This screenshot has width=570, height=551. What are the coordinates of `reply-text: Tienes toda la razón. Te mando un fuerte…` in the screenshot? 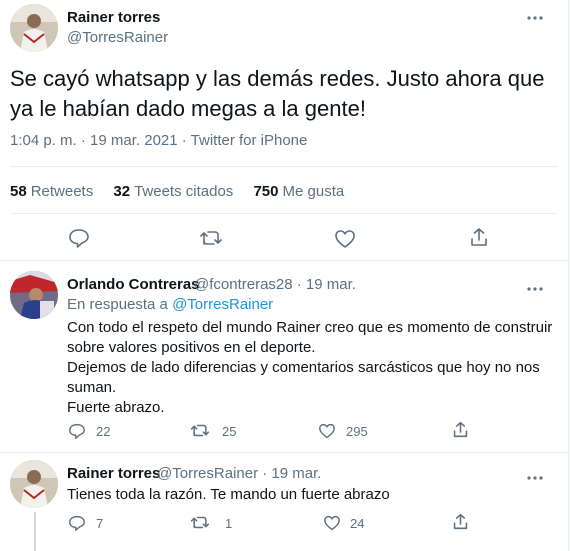 It's located at (228, 495).